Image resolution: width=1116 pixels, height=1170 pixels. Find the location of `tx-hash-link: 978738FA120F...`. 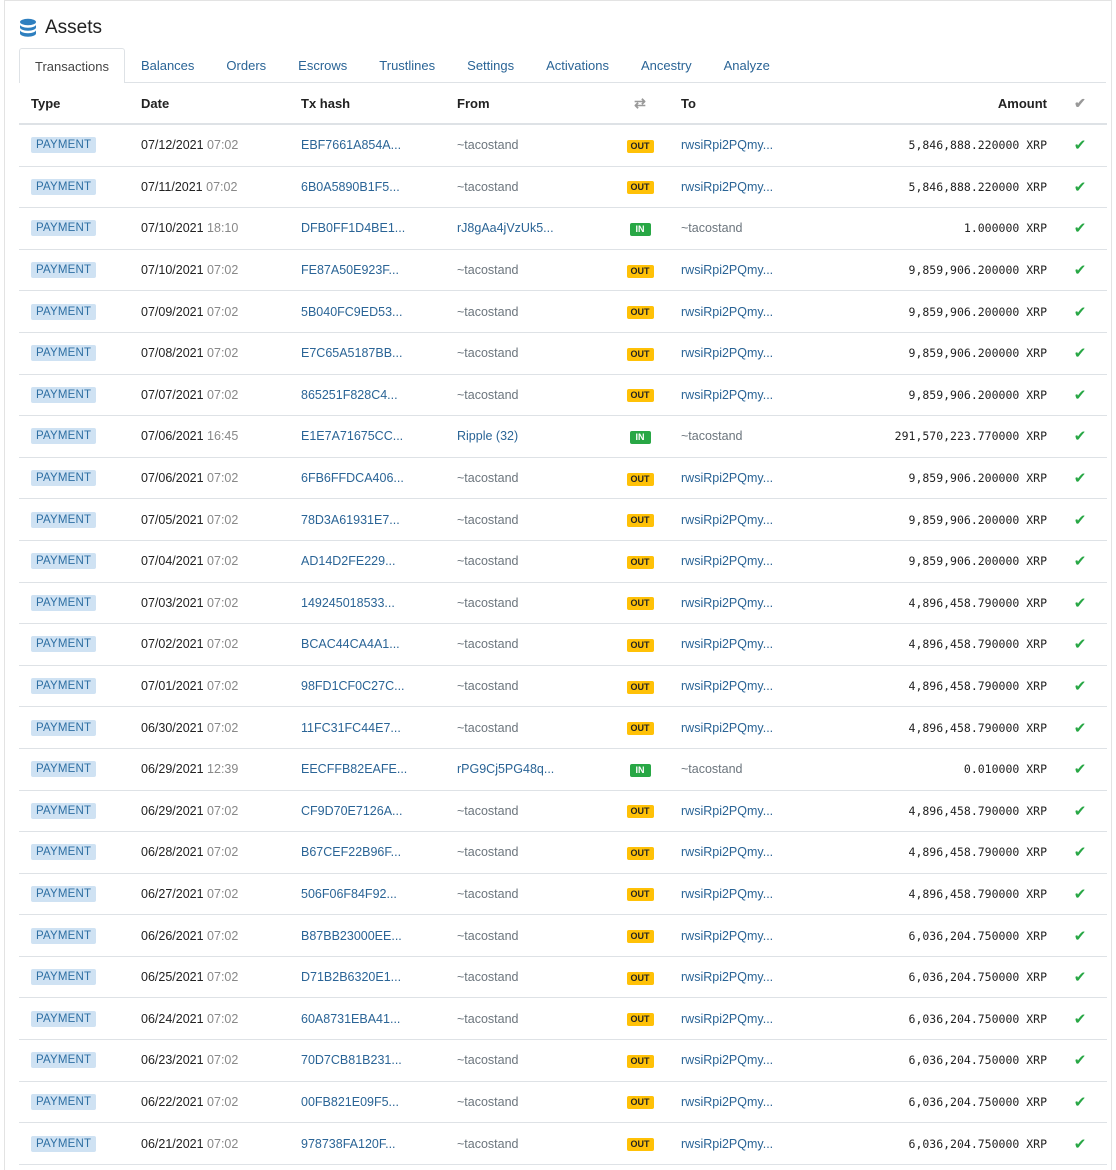

tx-hash-link: 978738FA120F... is located at coordinates (348, 1144).